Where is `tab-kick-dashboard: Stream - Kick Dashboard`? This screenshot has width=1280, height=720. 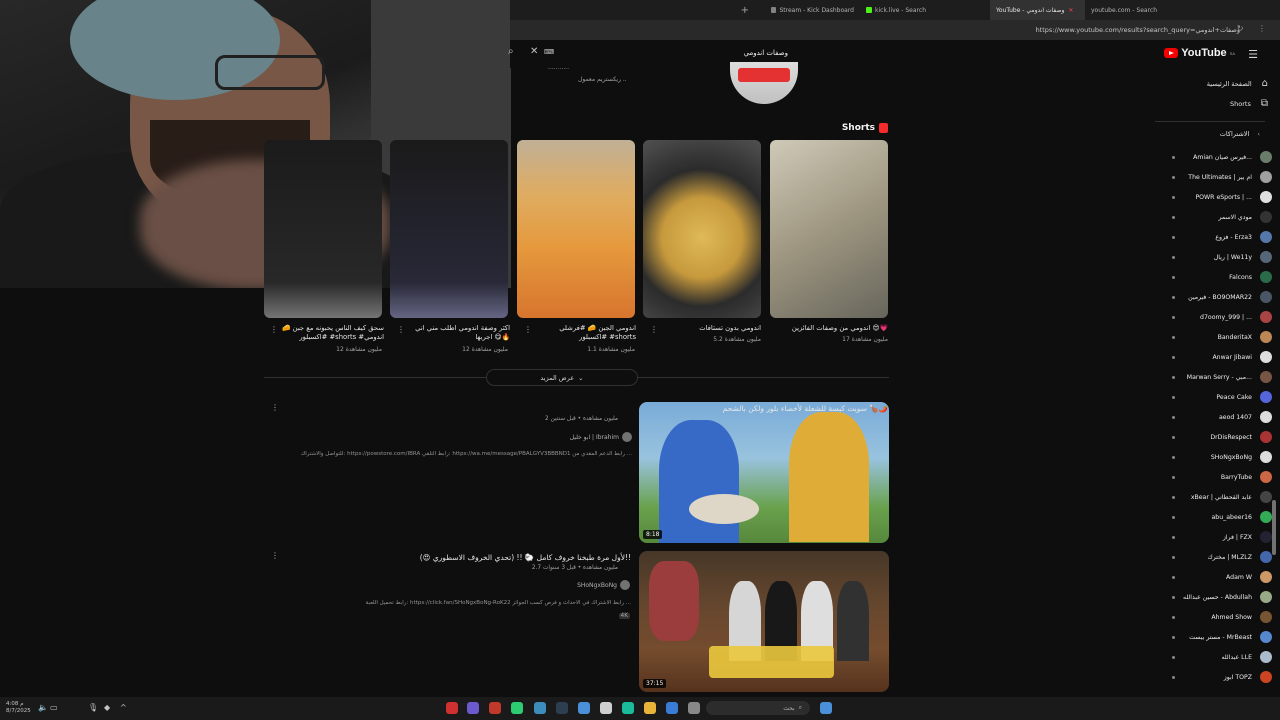
tab-kick-dashboard: Stream - Kick Dashboard is located at coordinates (812, 10).